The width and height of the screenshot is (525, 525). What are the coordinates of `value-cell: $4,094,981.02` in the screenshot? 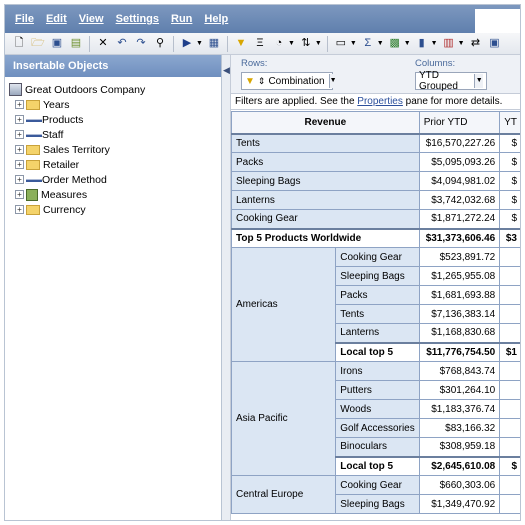 It's located at (459, 181).